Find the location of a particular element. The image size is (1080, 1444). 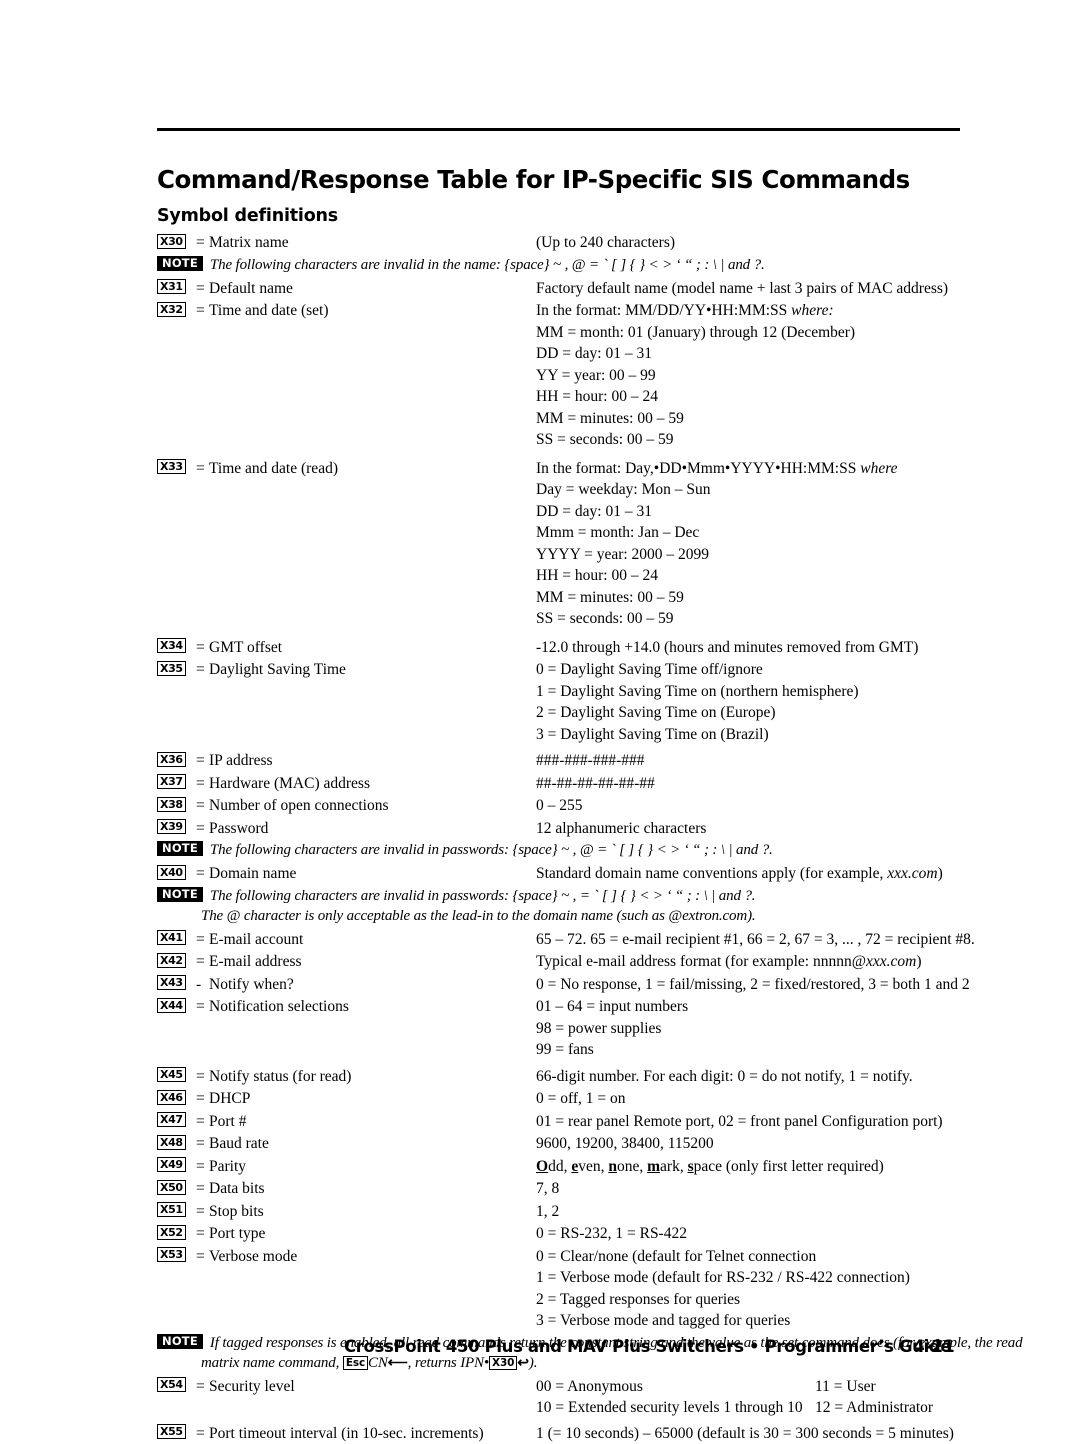

symbol-badge-cell: X46 is located at coordinates (176, 1097).